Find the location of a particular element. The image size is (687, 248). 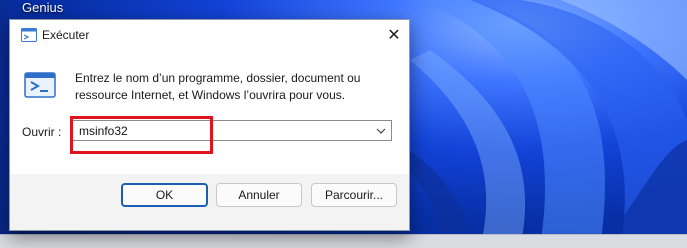

ok-button: OK is located at coordinates (164, 195).